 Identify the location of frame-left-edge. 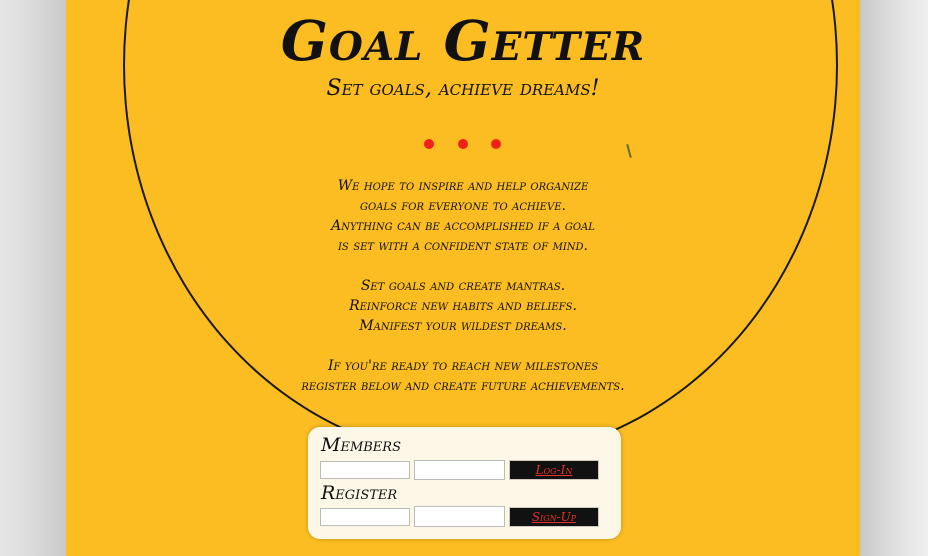
(33, 278).